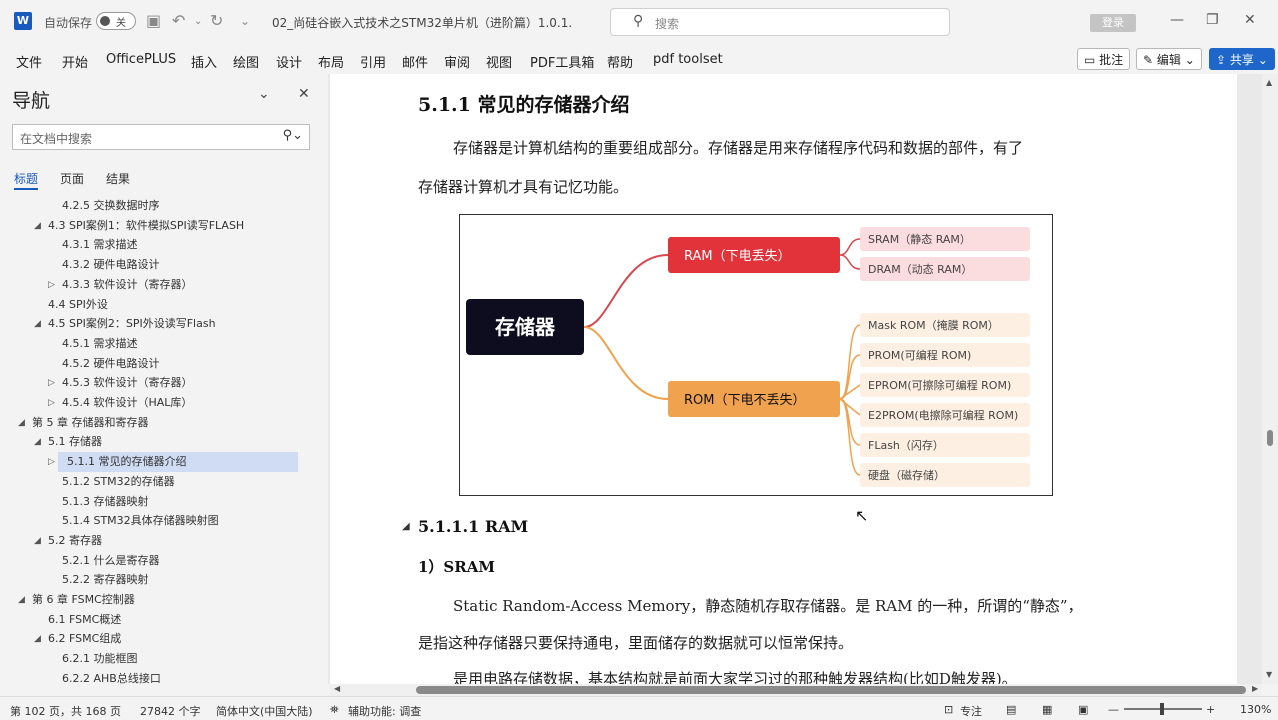  Describe the element at coordinates (216, 20) in the screenshot. I see `redo-icon: ↻` at that location.